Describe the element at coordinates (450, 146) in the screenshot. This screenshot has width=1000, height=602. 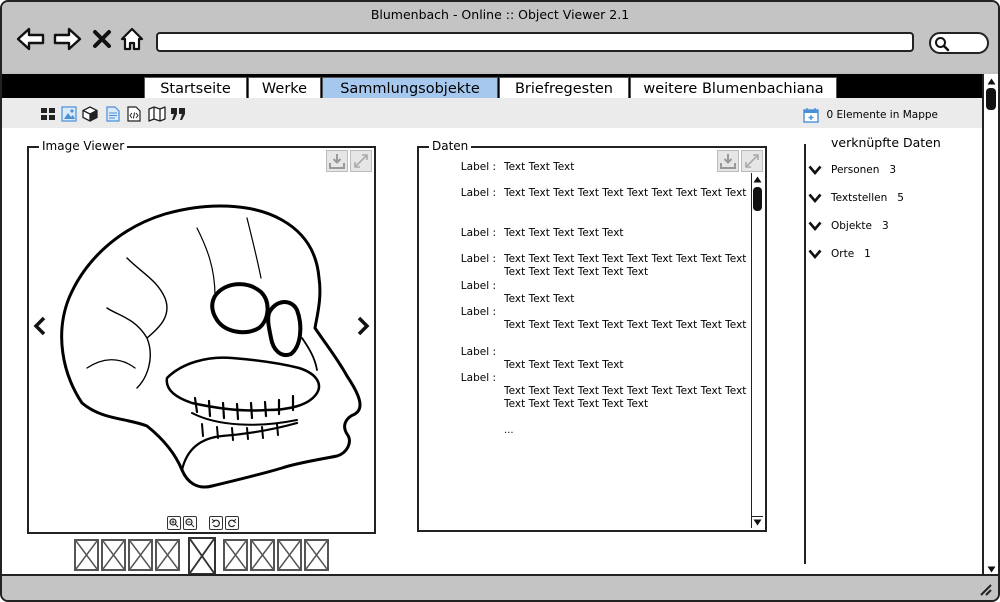
I see `daten-title: Daten` at that location.